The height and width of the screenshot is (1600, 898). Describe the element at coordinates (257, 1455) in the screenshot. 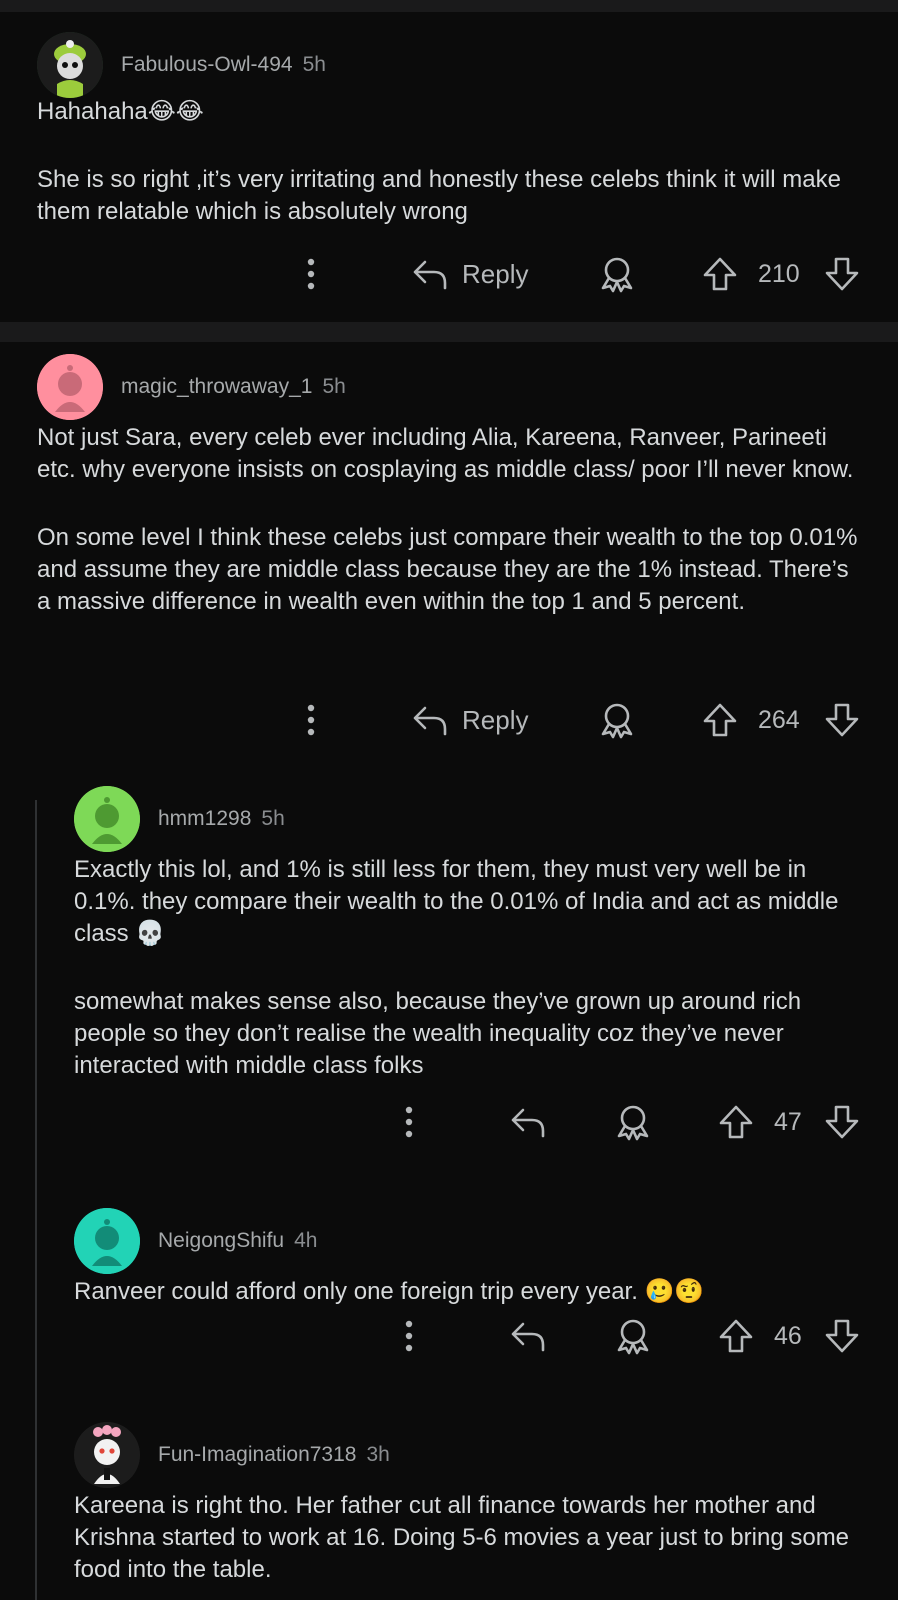

I see `username: Fun-Imagination7318` at that location.